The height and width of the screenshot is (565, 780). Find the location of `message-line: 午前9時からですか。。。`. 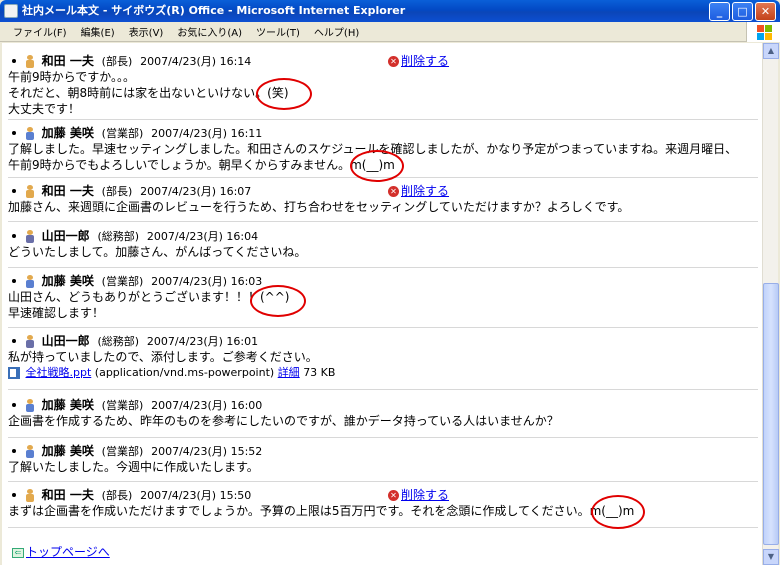

message-line: 午前9時からですか。。。 is located at coordinates (72, 77).